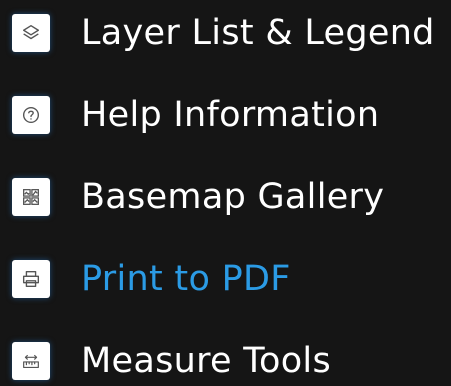  I want to click on basemap-grid-icon, so click(31, 197).